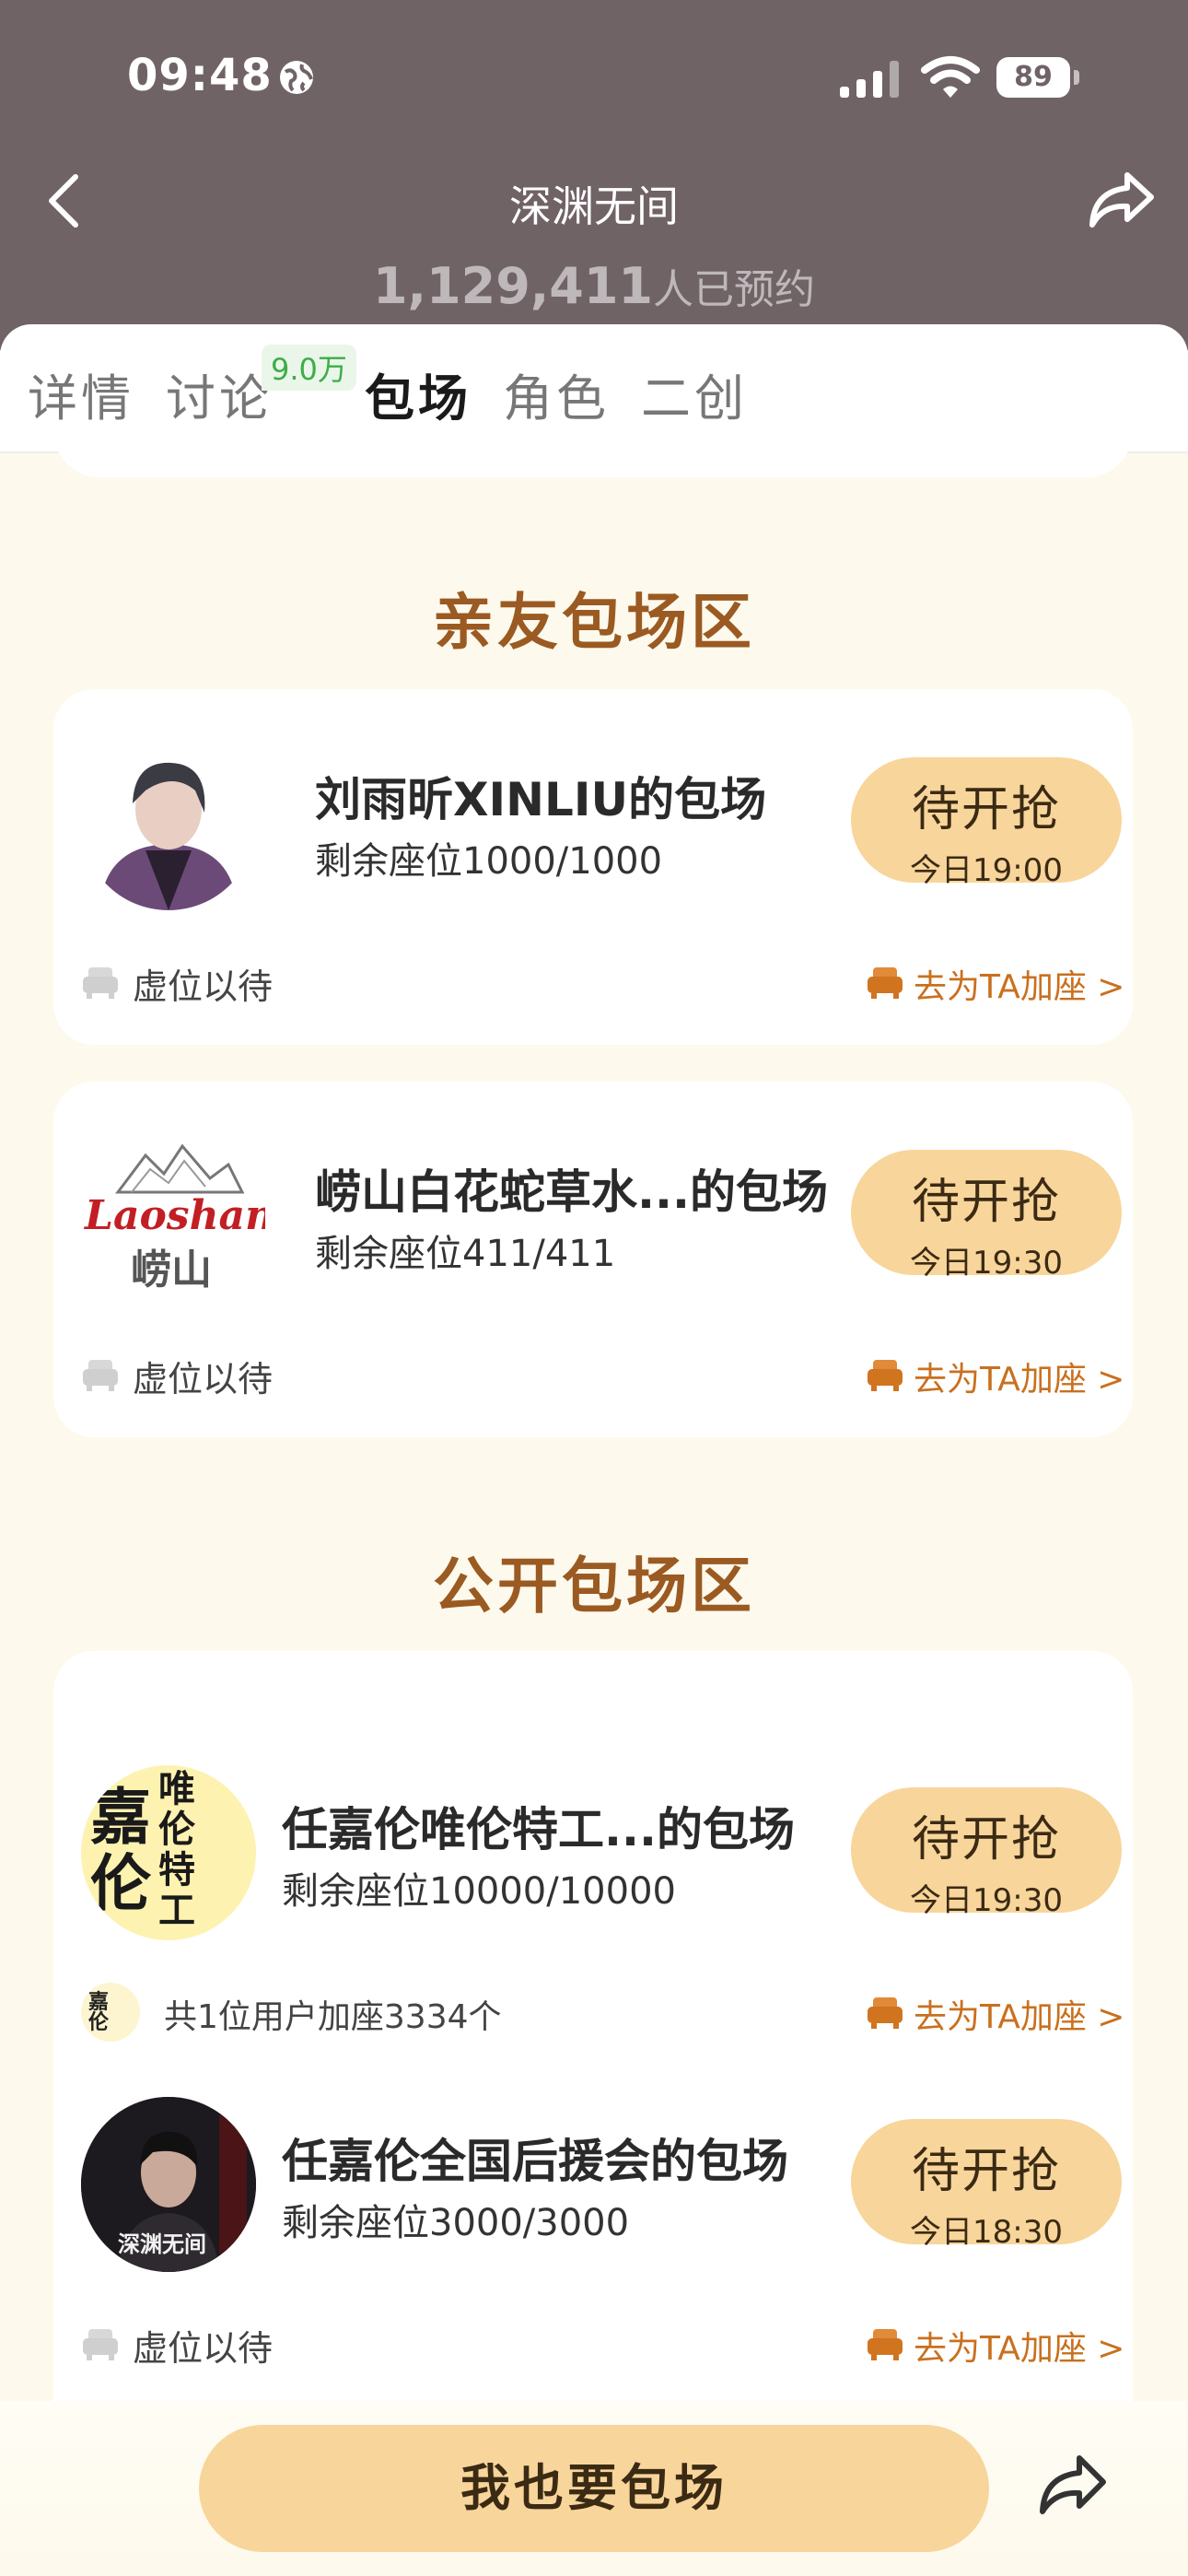 This screenshot has height=2576, width=1188. What do you see at coordinates (489, 861) in the screenshot?
I see `remaining-seats: 剩余座位1000/1000` at bounding box center [489, 861].